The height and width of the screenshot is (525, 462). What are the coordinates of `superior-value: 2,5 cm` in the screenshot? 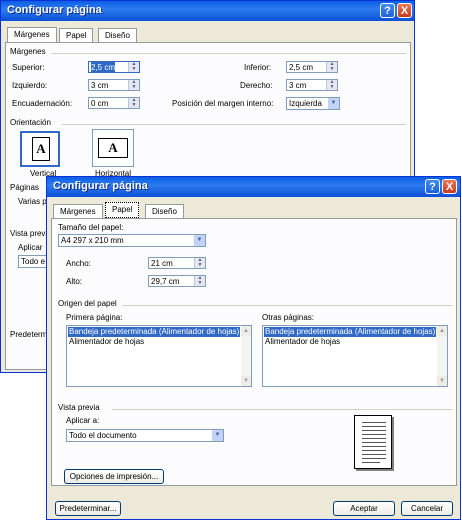 It's located at (103, 67).